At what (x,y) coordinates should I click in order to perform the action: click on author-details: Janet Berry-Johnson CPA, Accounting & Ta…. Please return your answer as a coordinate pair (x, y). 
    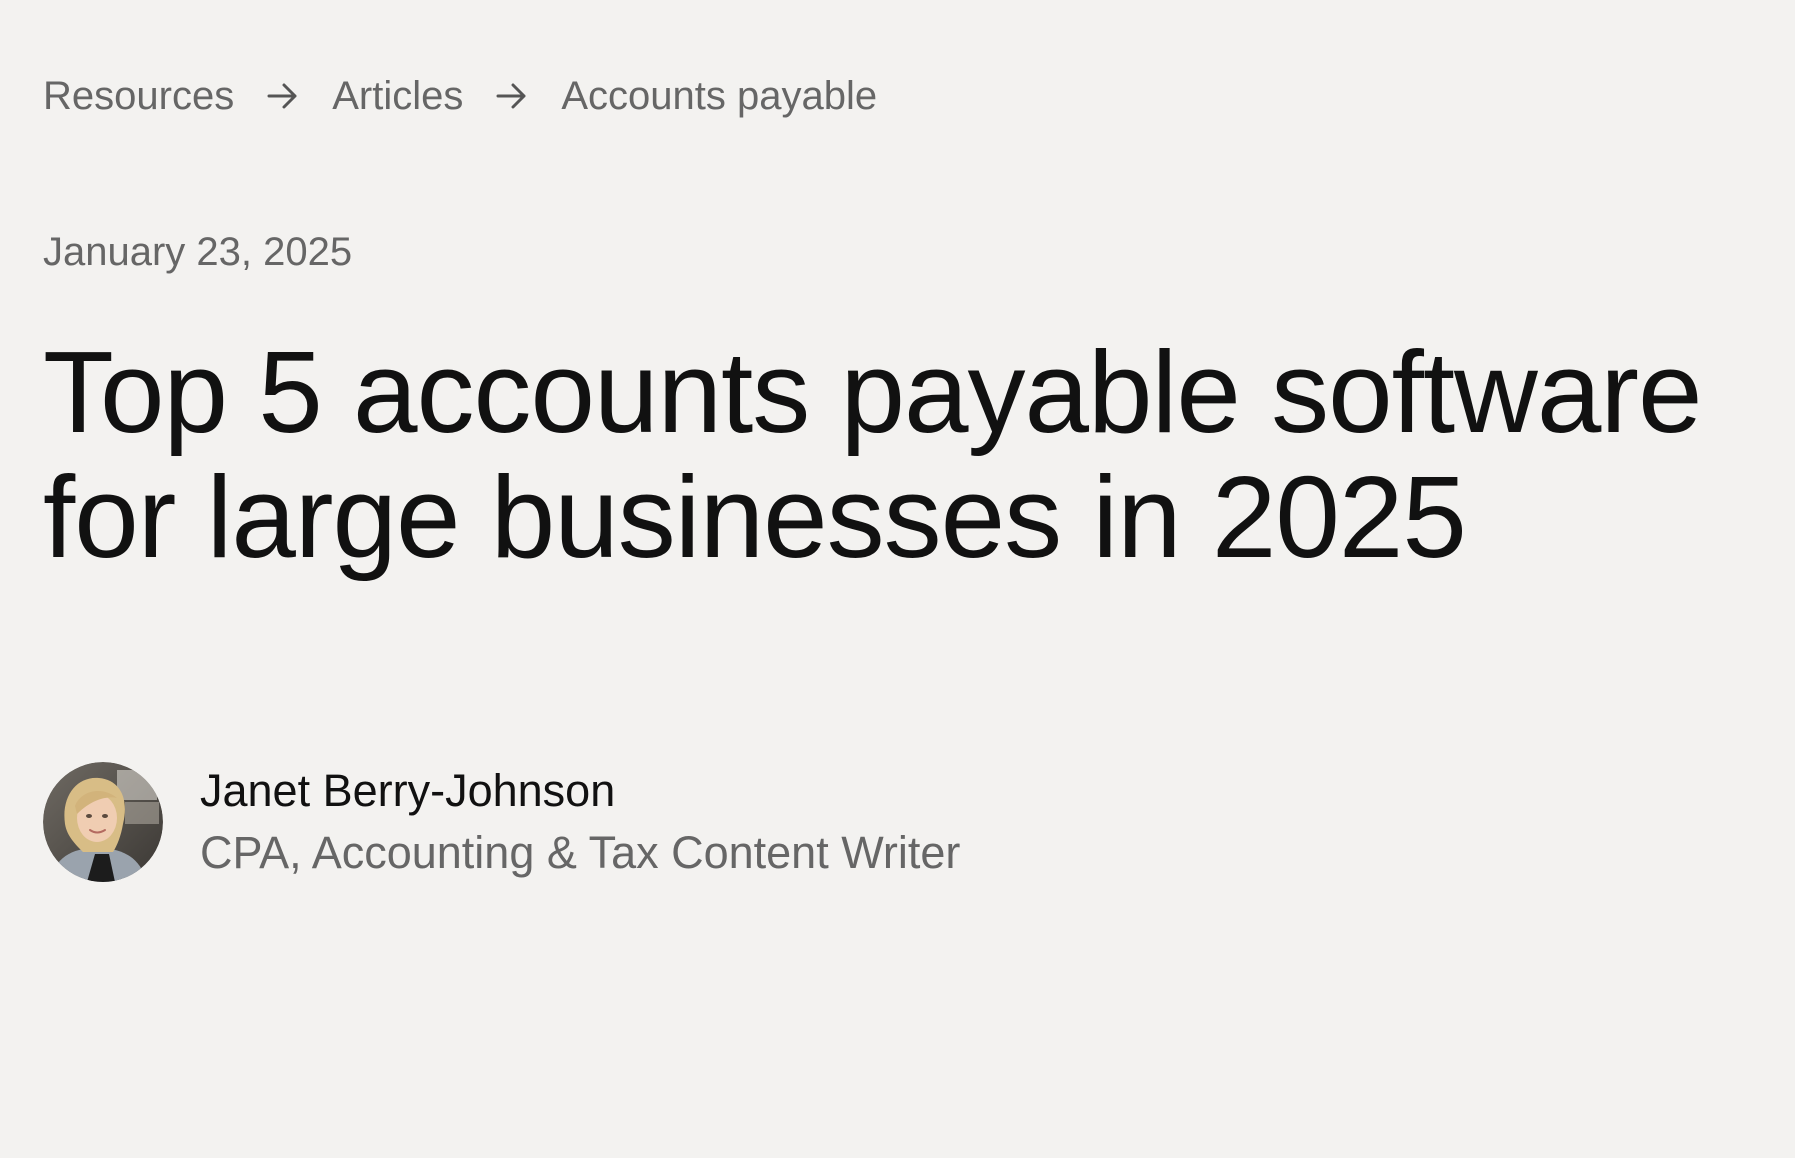
    Looking at the image, I should click on (580, 822).